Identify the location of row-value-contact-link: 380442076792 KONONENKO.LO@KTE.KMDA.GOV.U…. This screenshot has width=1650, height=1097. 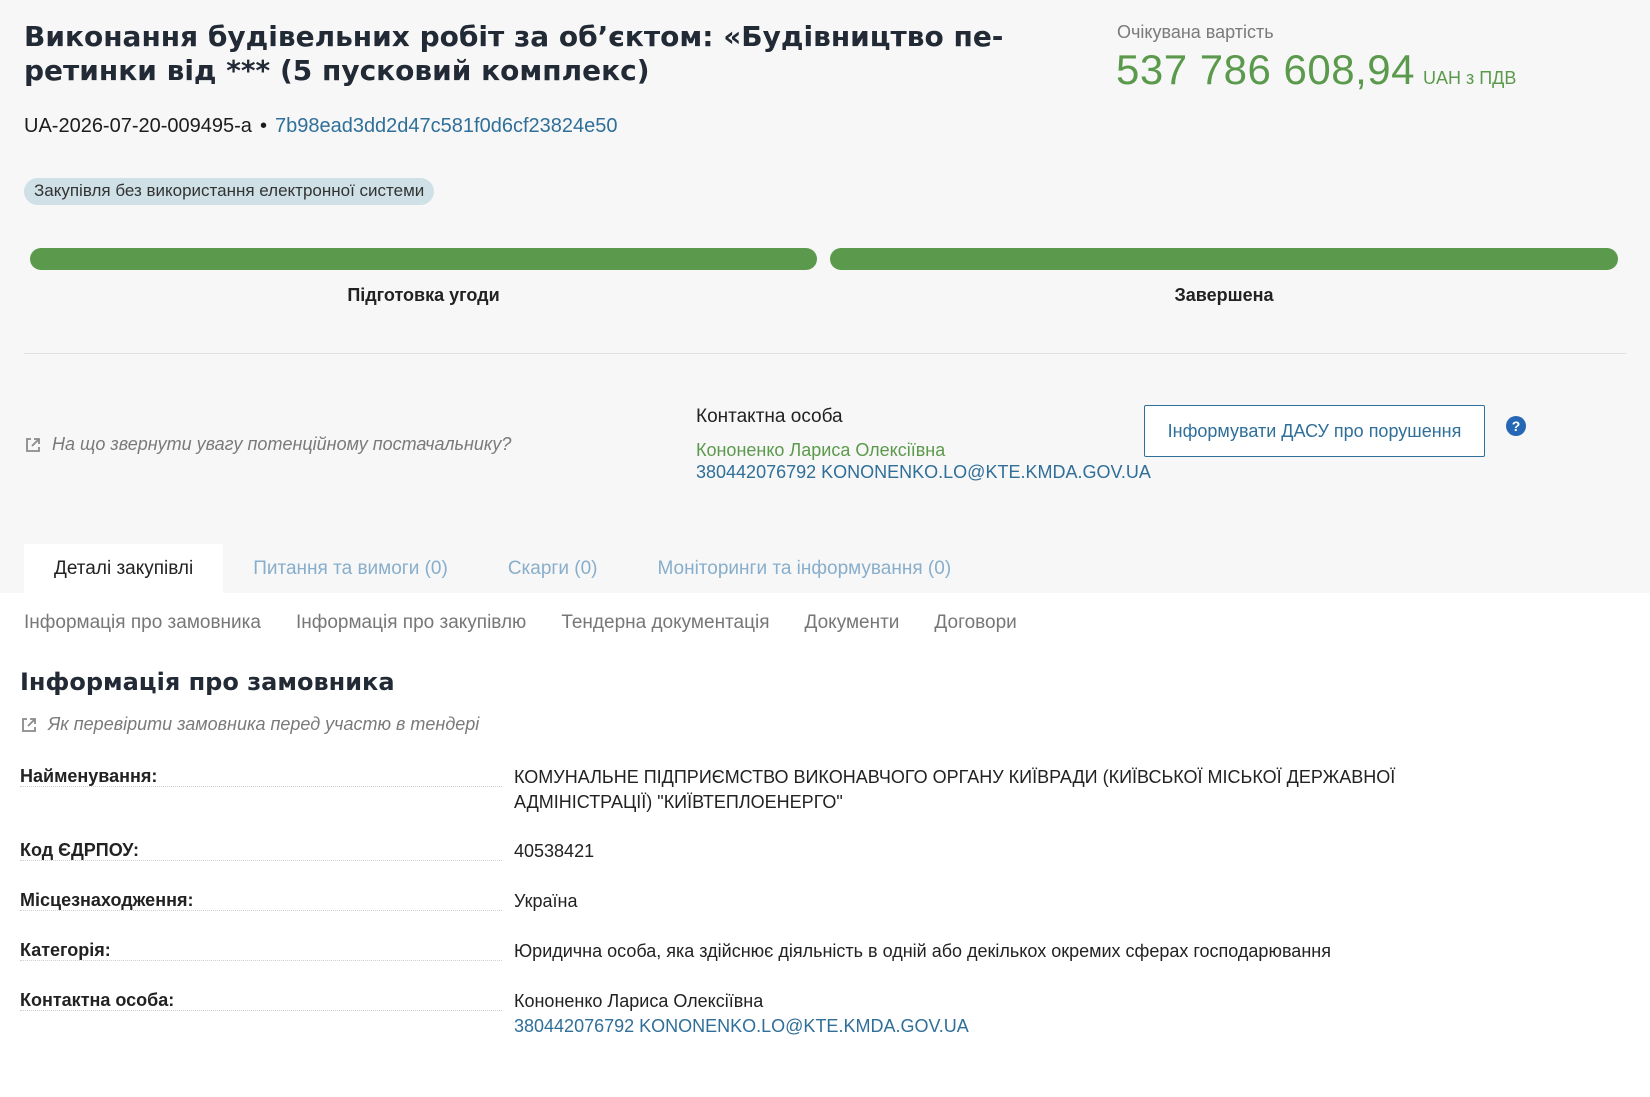
(1014, 1026).